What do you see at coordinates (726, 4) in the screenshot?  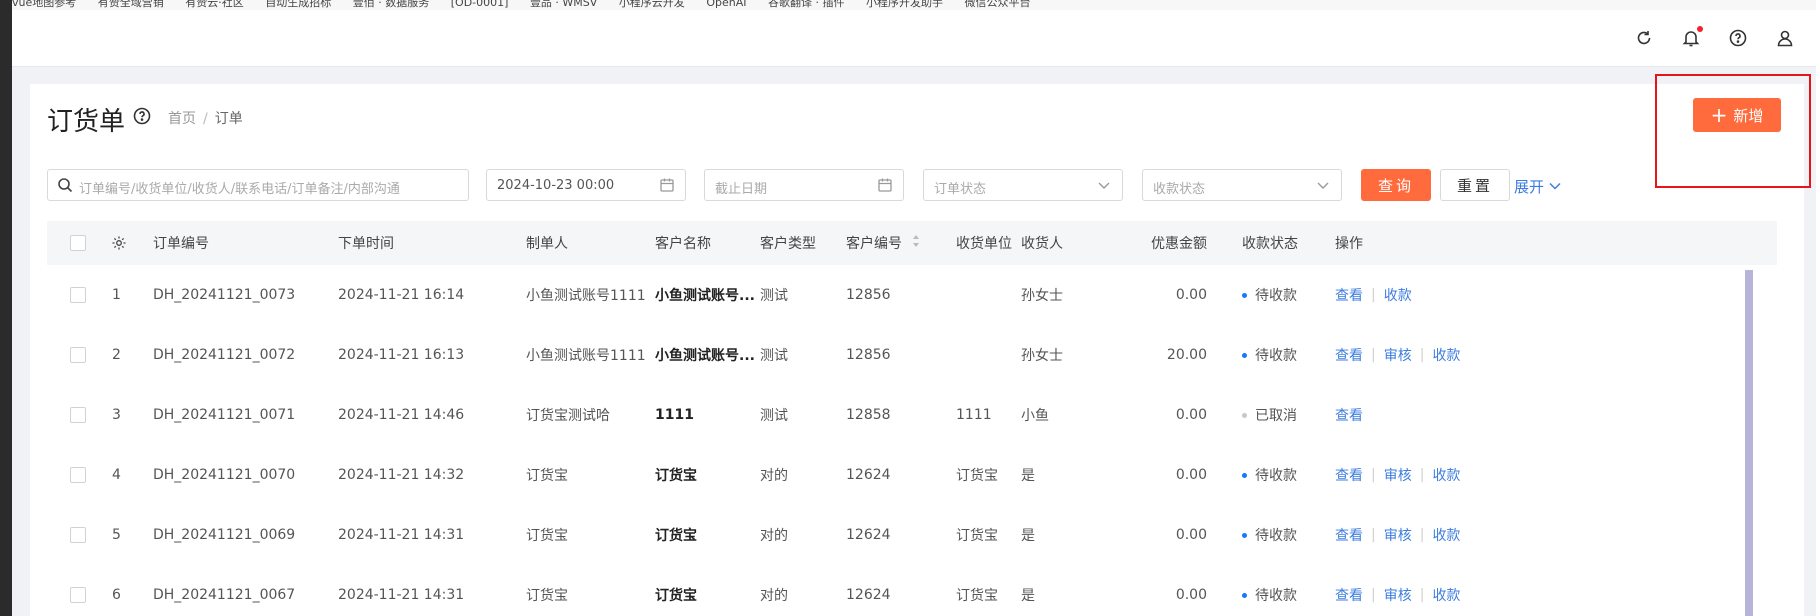 I see `bookmark: OpenAI` at bounding box center [726, 4].